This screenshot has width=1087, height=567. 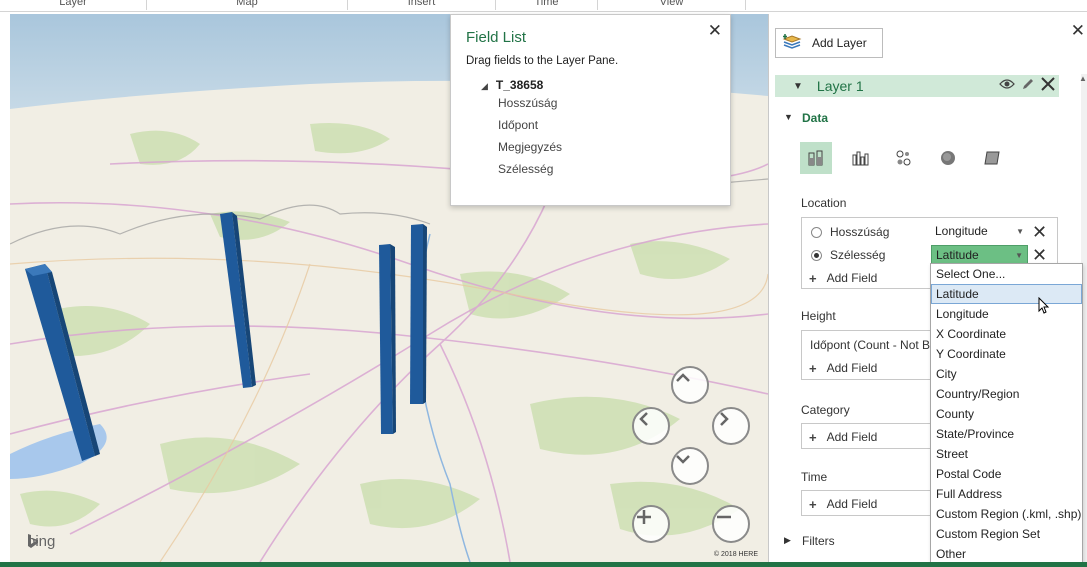 I want to click on pan-right-button, so click(x=731, y=426).